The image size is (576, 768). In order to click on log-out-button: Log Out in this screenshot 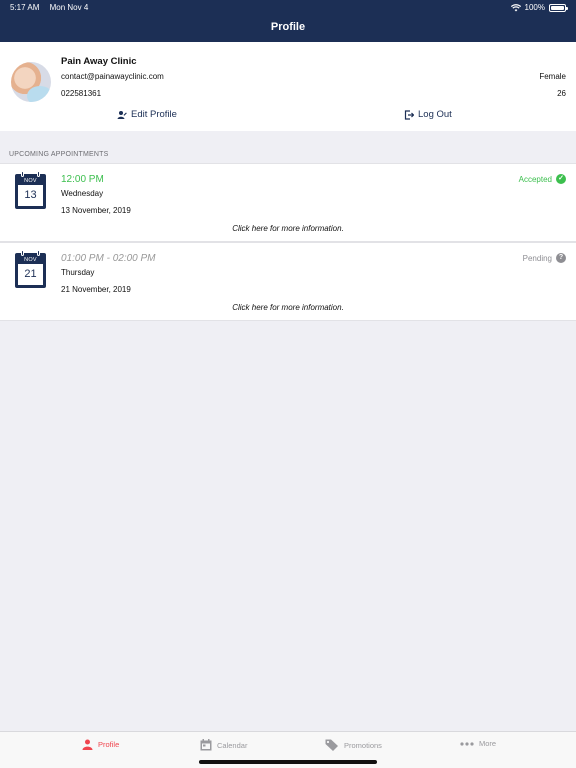, I will do `click(428, 114)`.